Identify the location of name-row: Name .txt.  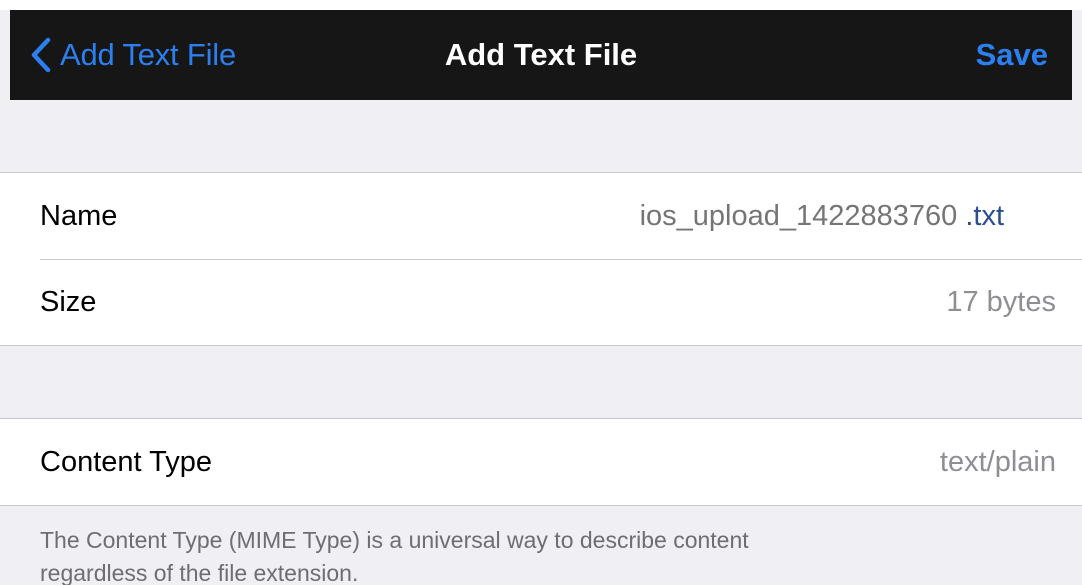
(541, 216).